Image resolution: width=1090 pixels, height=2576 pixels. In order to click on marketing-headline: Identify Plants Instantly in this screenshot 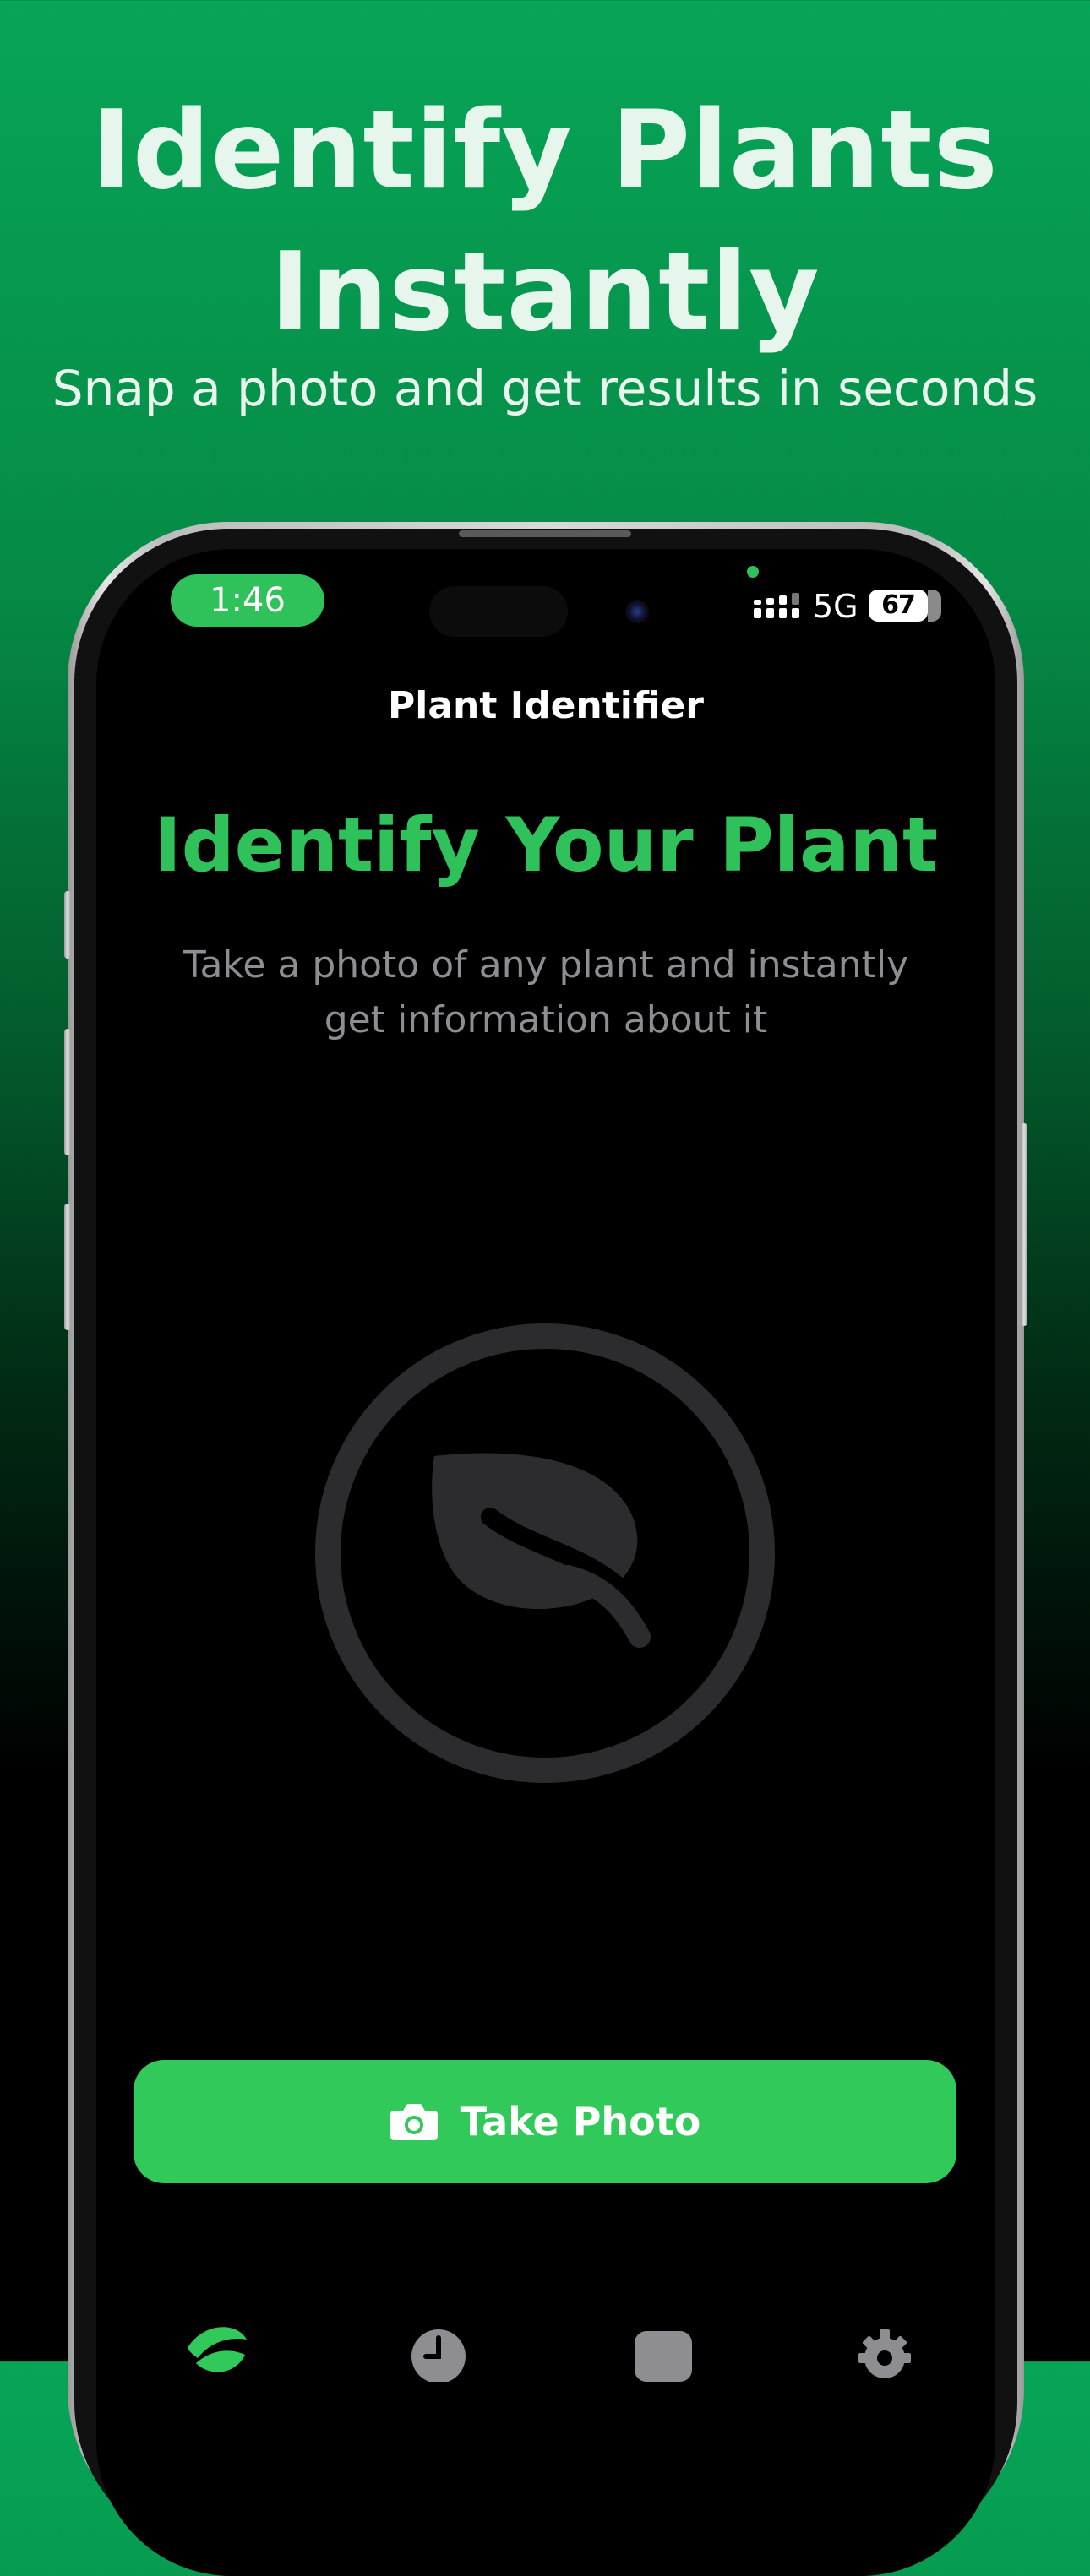, I will do `click(545, 222)`.